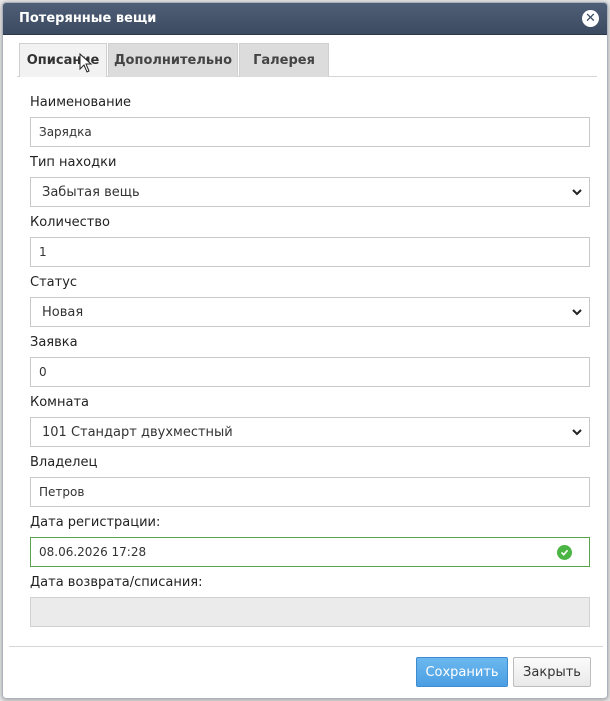 The width and height of the screenshot is (610, 701). What do you see at coordinates (564, 552) in the screenshot?
I see `check-circle-icon` at bounding box center [564, 552].